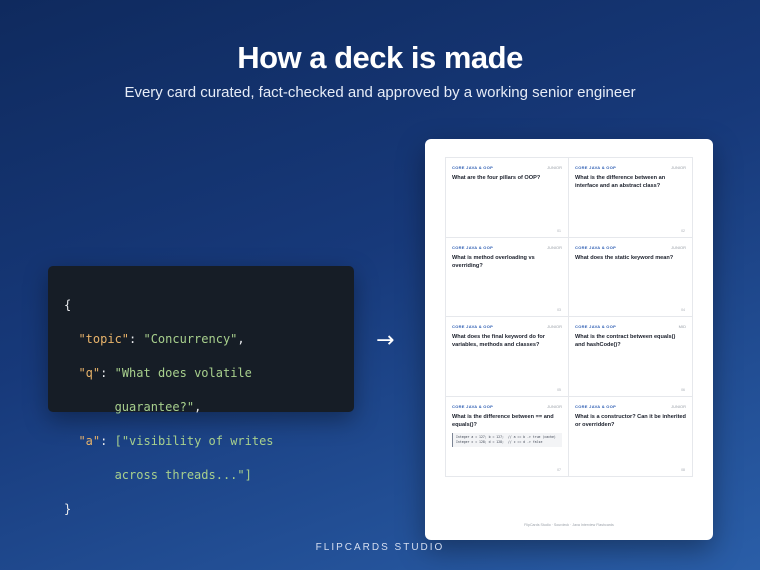  Describe the element at coordinates (380, 57) in the screenshot. I see `page-title: How a deck is made` at that location.